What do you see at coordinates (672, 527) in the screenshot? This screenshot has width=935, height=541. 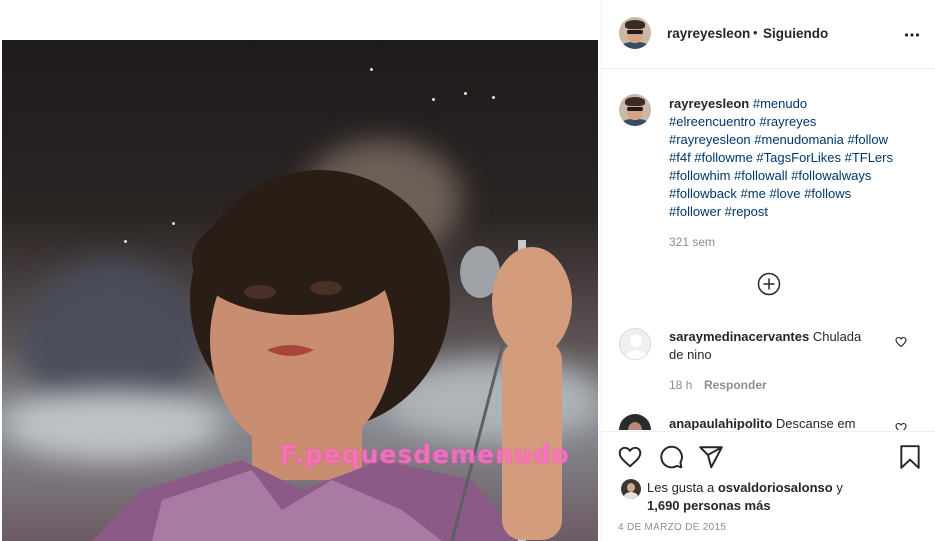 I see `post-date: 4 DE MARZO DE 2015` at bounding box center [672, 527].